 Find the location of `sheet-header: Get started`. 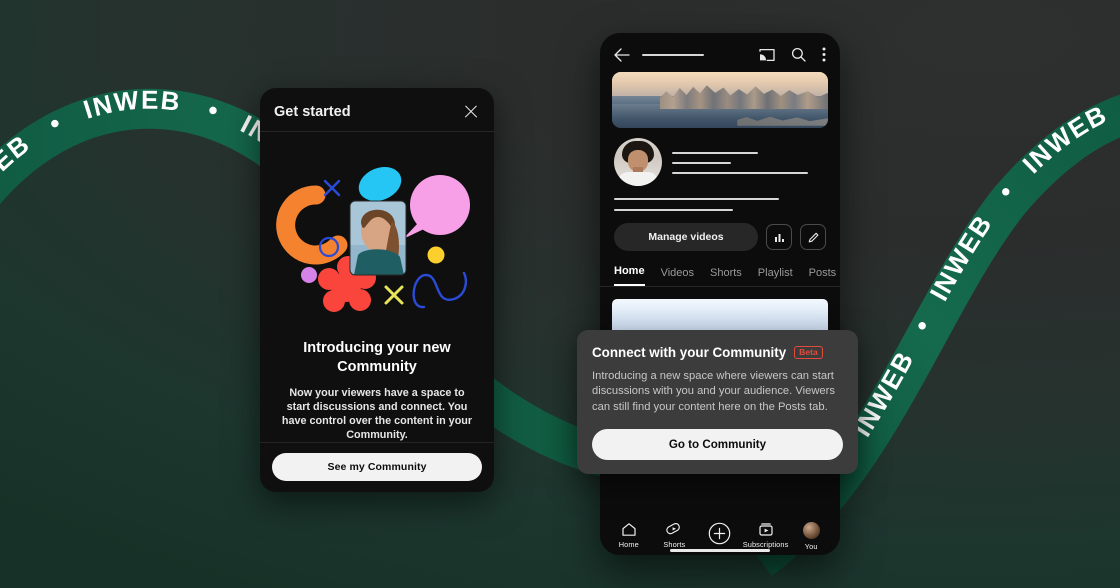

sheet-header: Get started is located at coordinates (377, 113).